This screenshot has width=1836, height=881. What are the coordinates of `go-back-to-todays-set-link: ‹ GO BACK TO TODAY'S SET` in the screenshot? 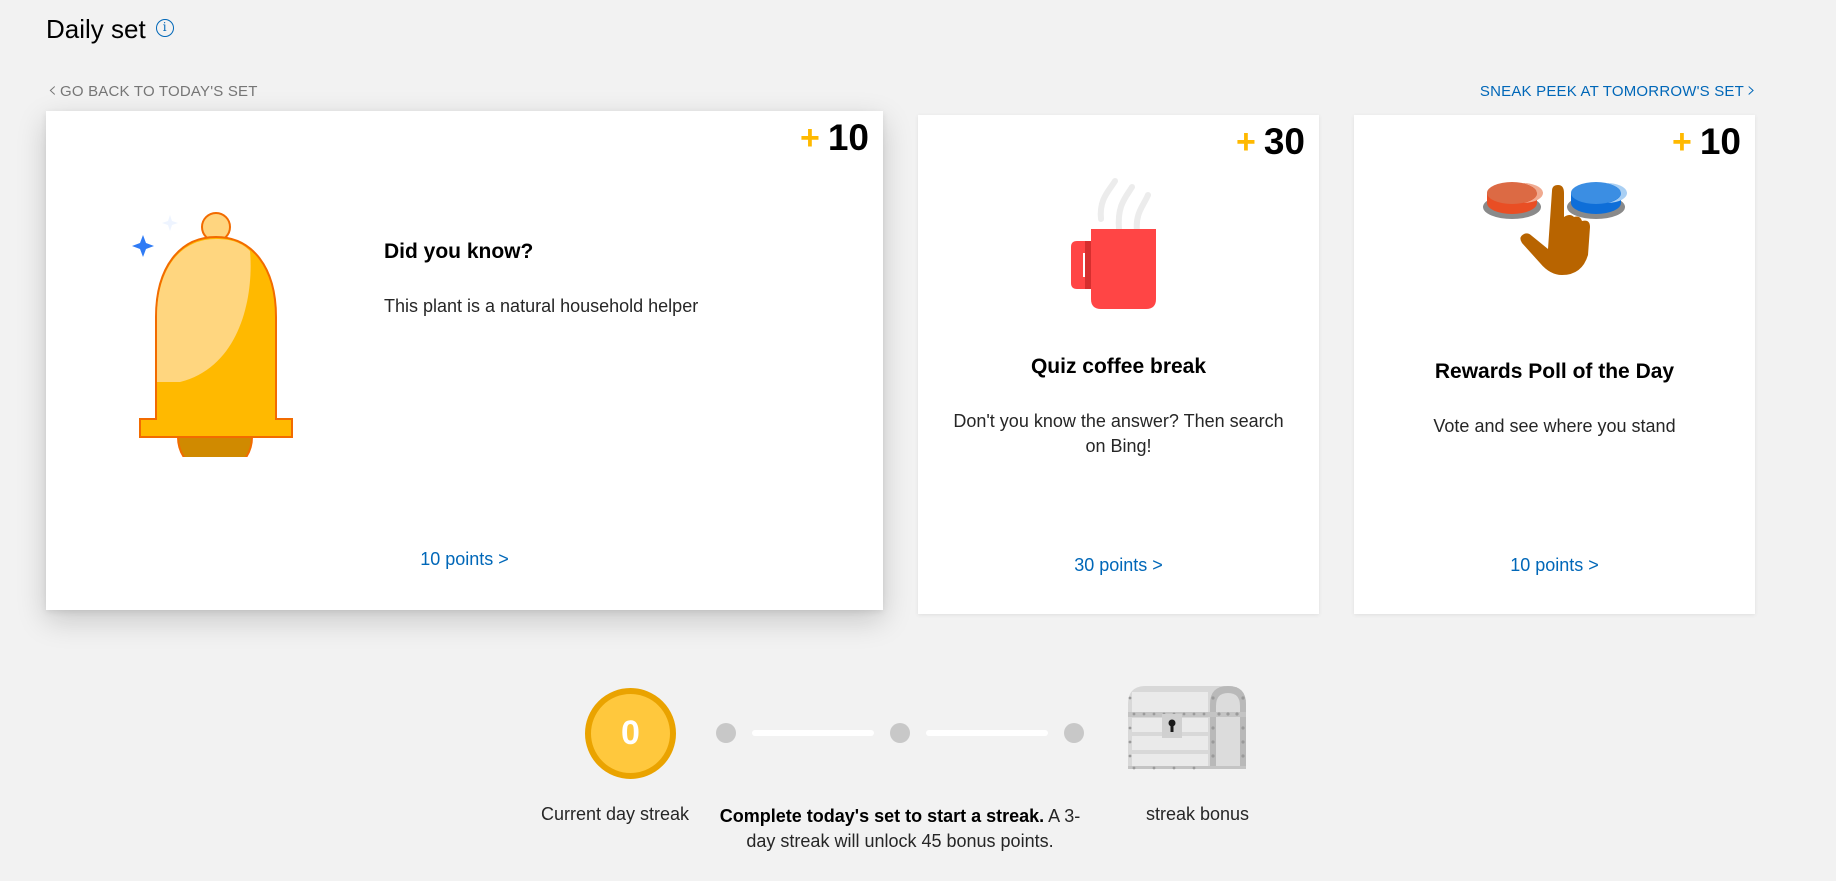 It's located at (153, 90).